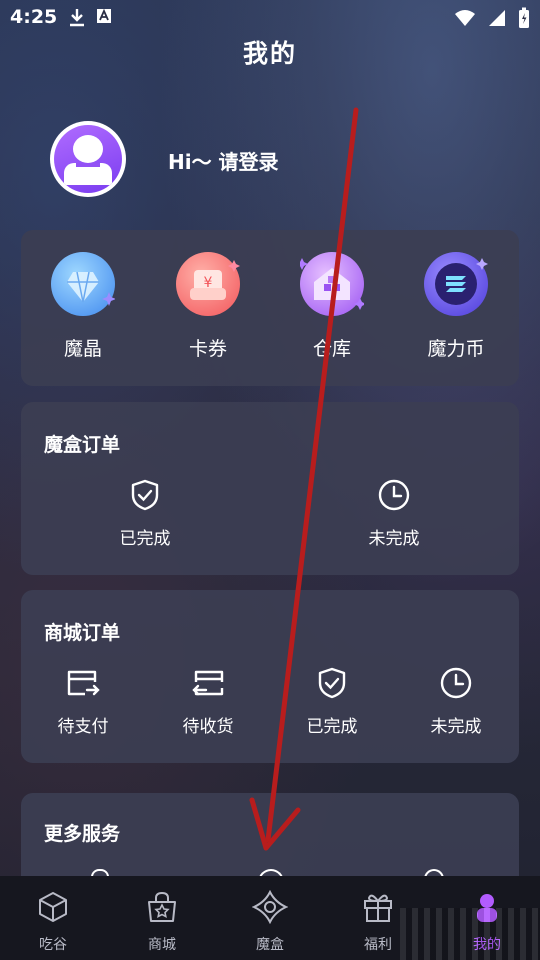  What do you see at coordinates (77, 18) in the screenshot?
I see `download-icon` at bounding box center [77, 18].